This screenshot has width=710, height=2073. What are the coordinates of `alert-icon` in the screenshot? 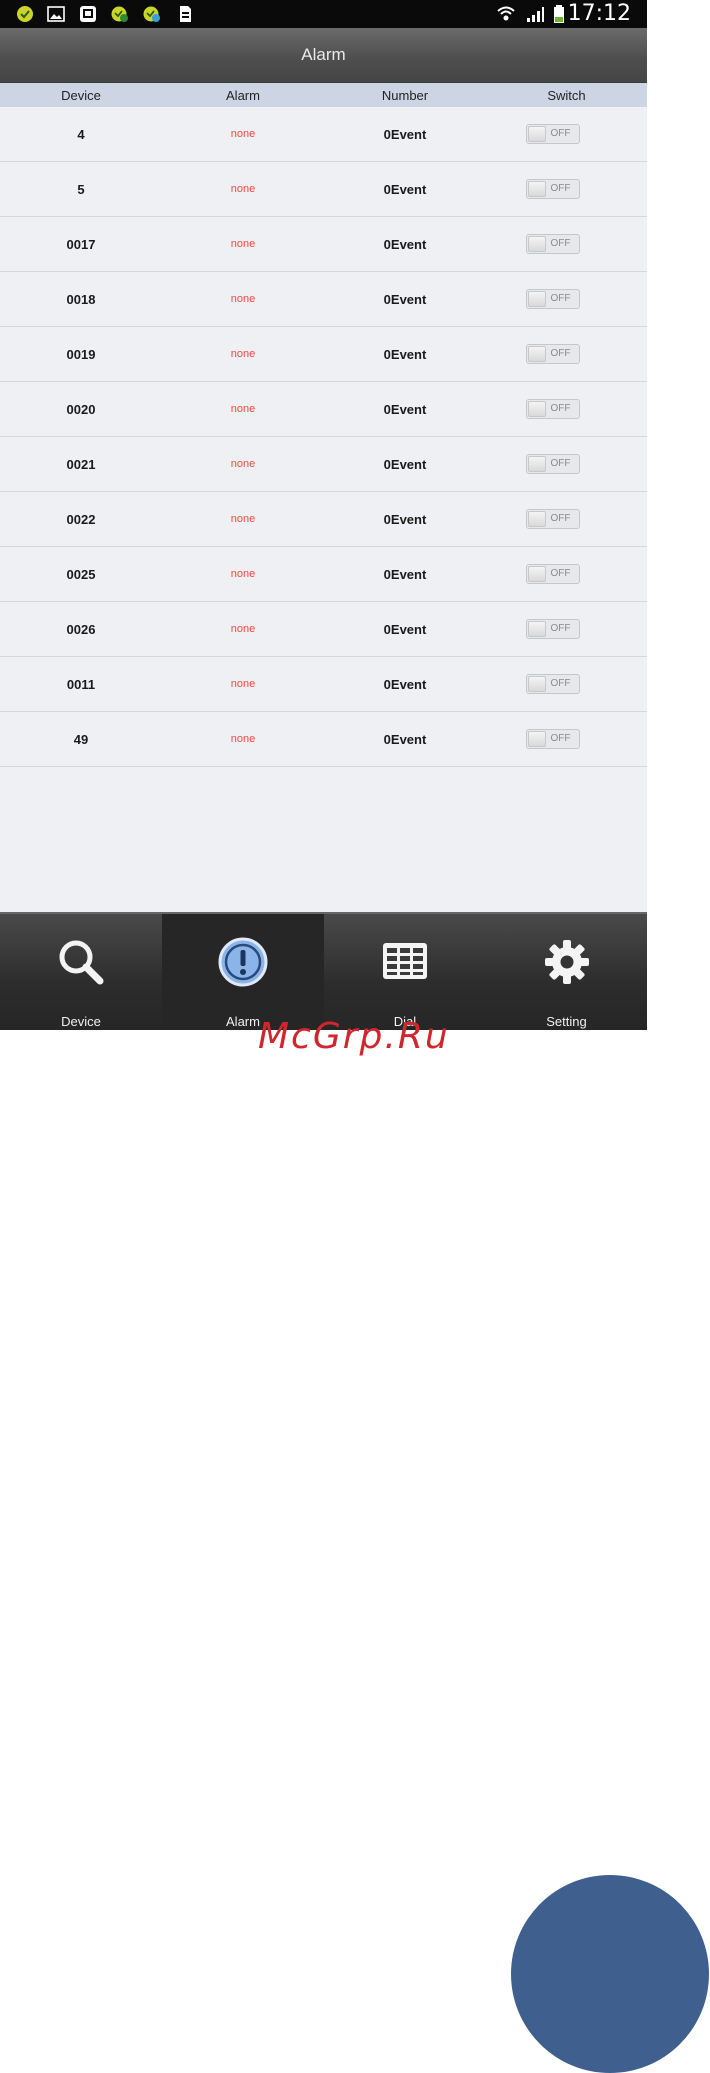 It's located at (243, 962).